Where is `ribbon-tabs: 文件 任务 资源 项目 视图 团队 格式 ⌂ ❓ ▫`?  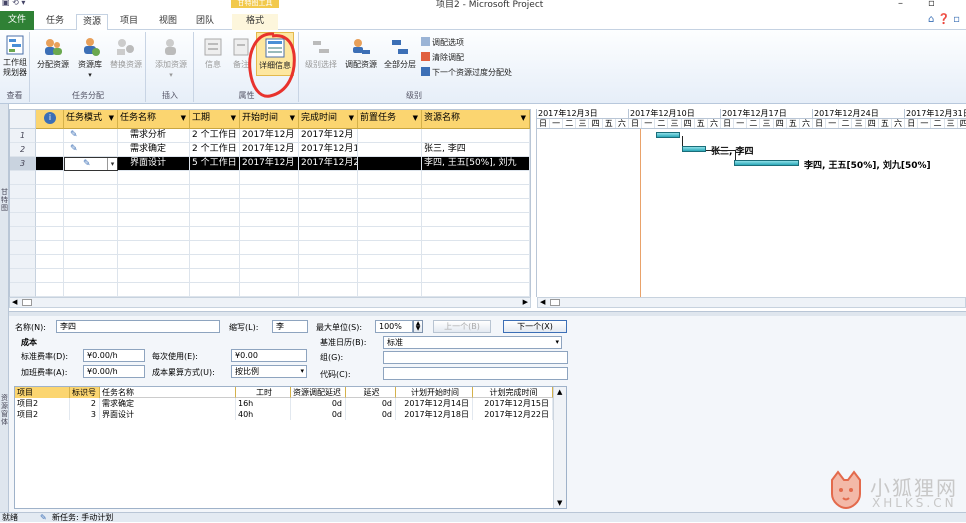
ribbon-tabs: 文件 任务 资源 项目 视图 团队 格式 ⌂ ❓ ▫ is located at coordinates (483, 21).